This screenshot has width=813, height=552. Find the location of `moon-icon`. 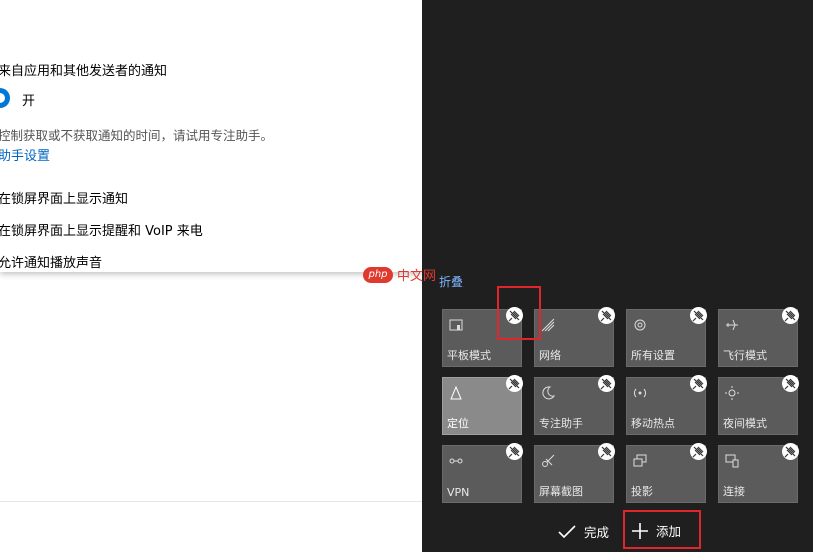

moon-icon is located at coordinates (548, 393).